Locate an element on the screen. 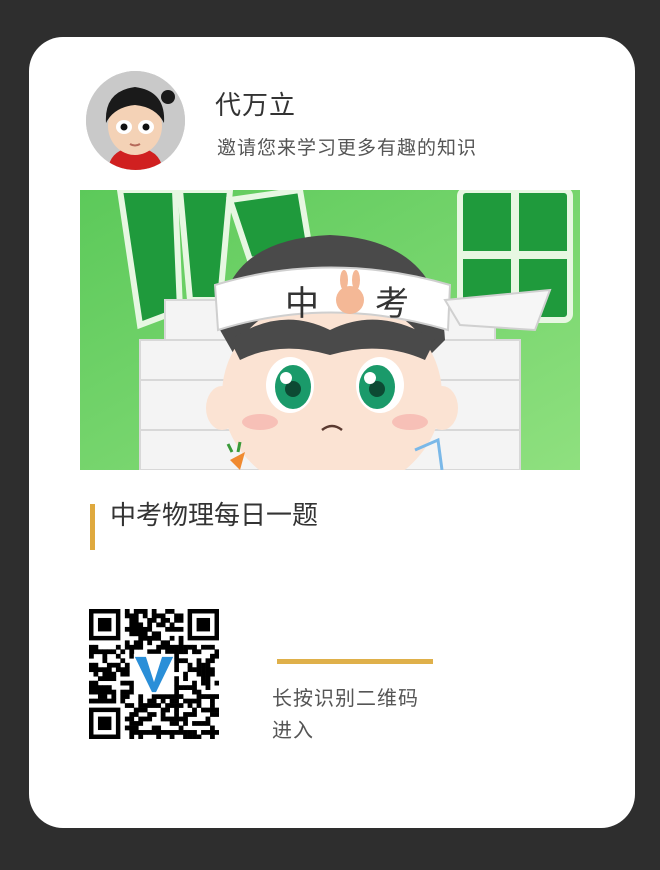 This screenshot has width=660, height=870. headband-char-1: 中 is located at coordinates (302, 304).